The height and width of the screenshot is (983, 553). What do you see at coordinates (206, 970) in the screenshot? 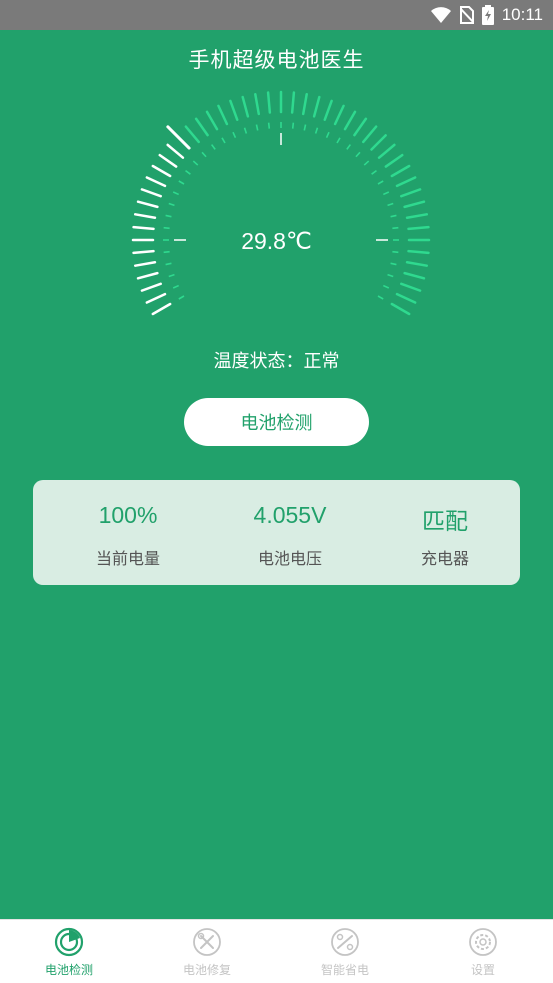
I see `nav-label: 电池修复` at bounding box center [206, 970].